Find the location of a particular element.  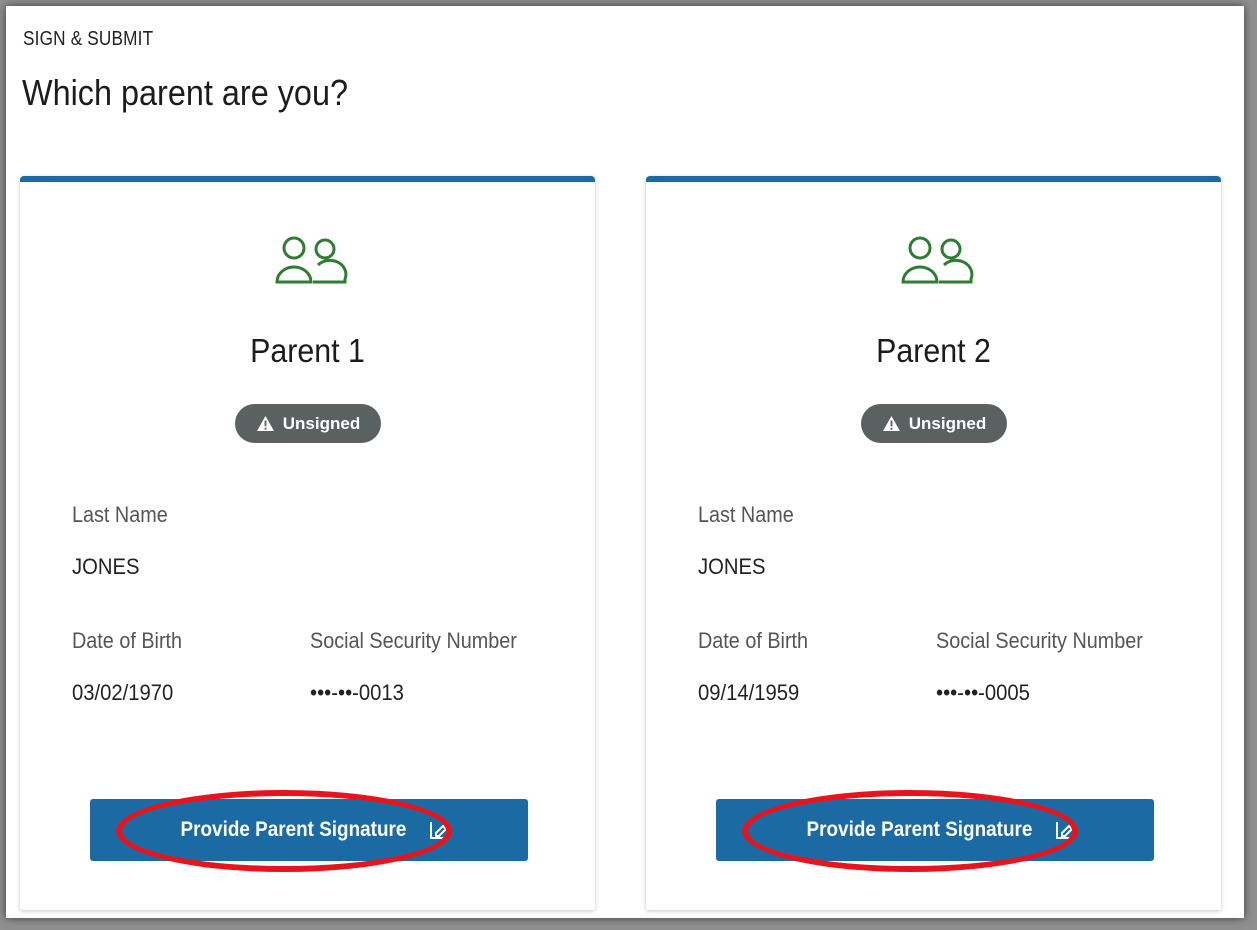

parent-title: Parent 2 is located at coordinates (933, 350).